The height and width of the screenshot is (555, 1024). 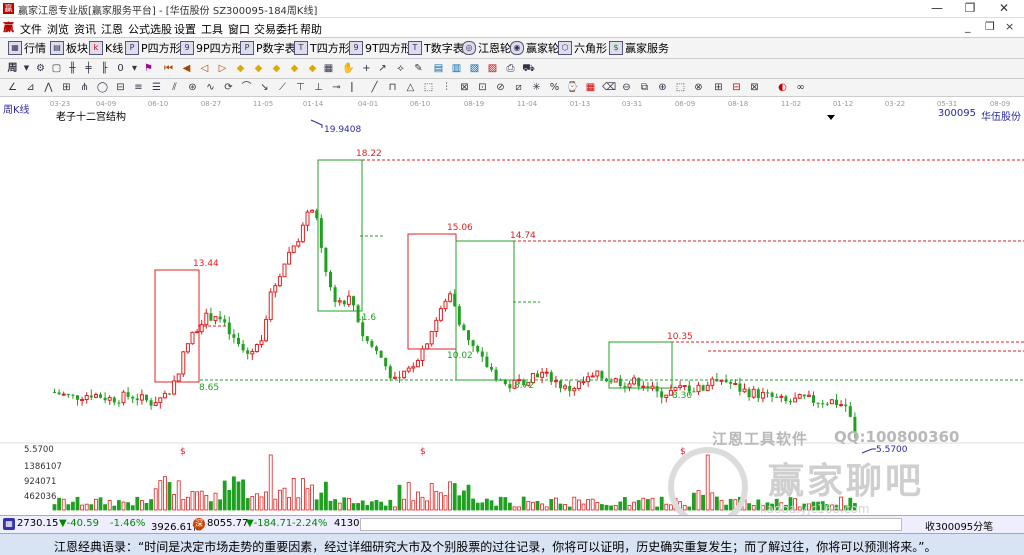 What do you see at coordinates (148, 68) in the screenshot?
I see `flag-icon: ⚑` at bounding box center [148, 68].